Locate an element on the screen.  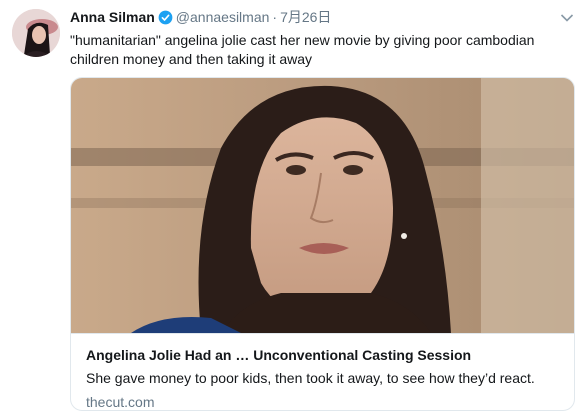
card-domain: thecut.com is located at coordinates (323, 401).